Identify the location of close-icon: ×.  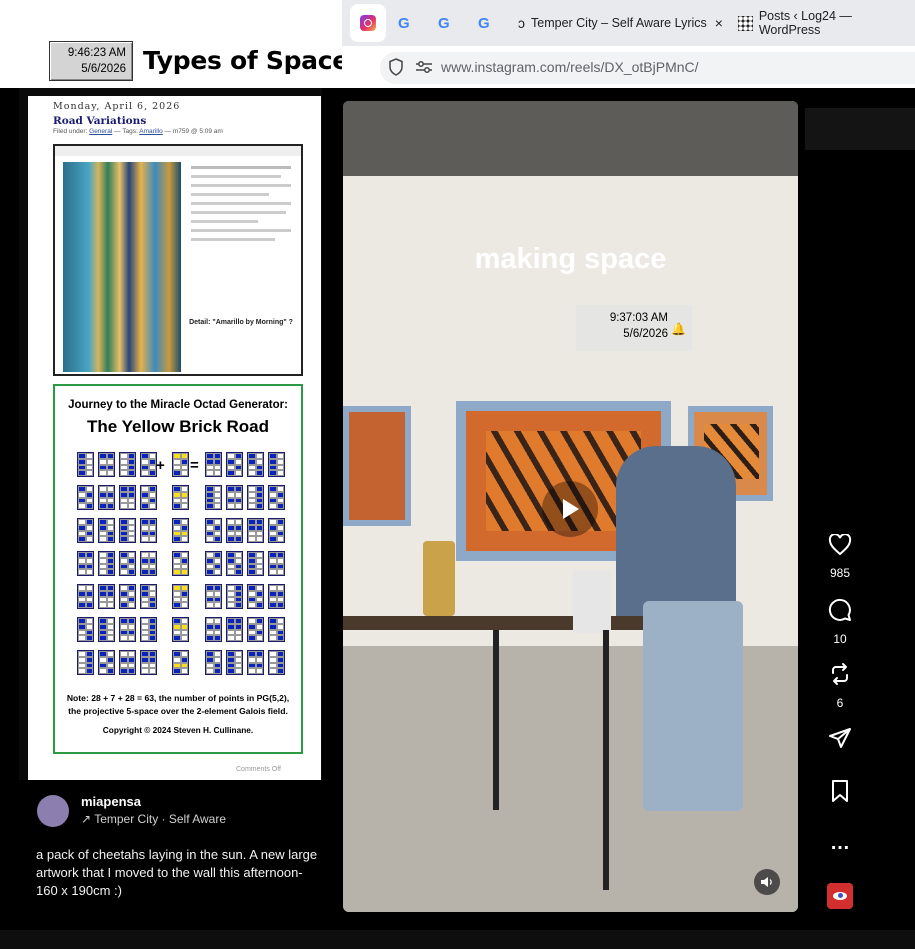
(719, 23).